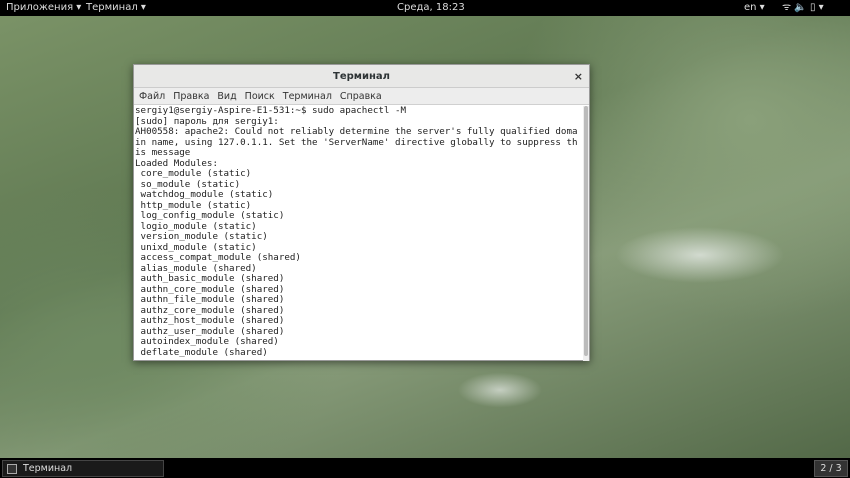  What do you see at coordinates (163, 152) in the screenshot?
I see `terminal-line: is message` at bounding box center [163, 152].